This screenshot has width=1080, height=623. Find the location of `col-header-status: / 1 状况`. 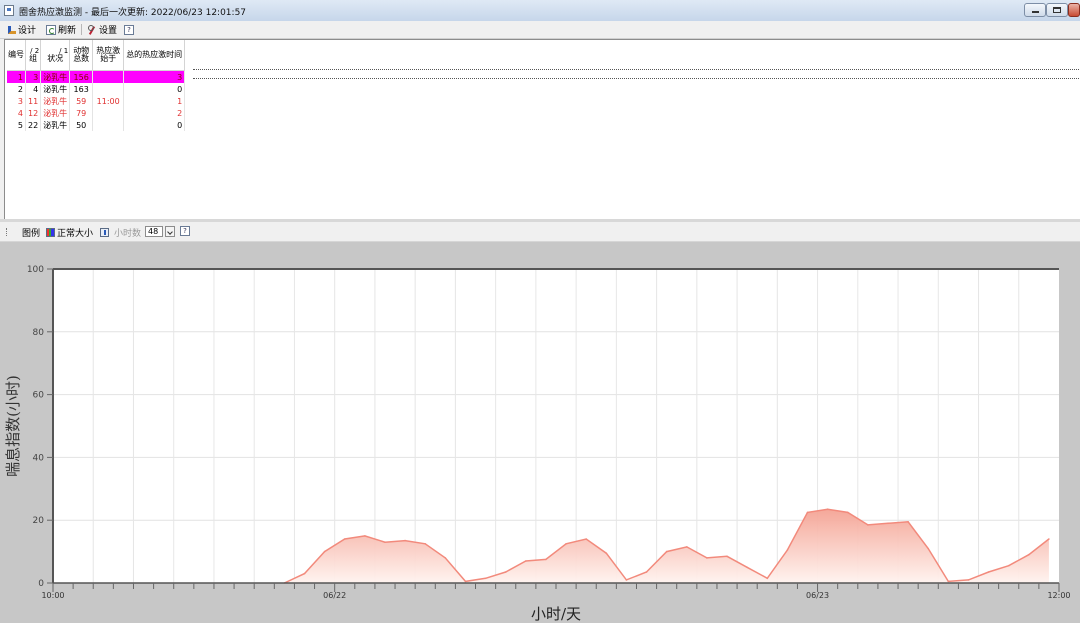

col-header-status: / 1 状况 is located at coordinates (55, 55).